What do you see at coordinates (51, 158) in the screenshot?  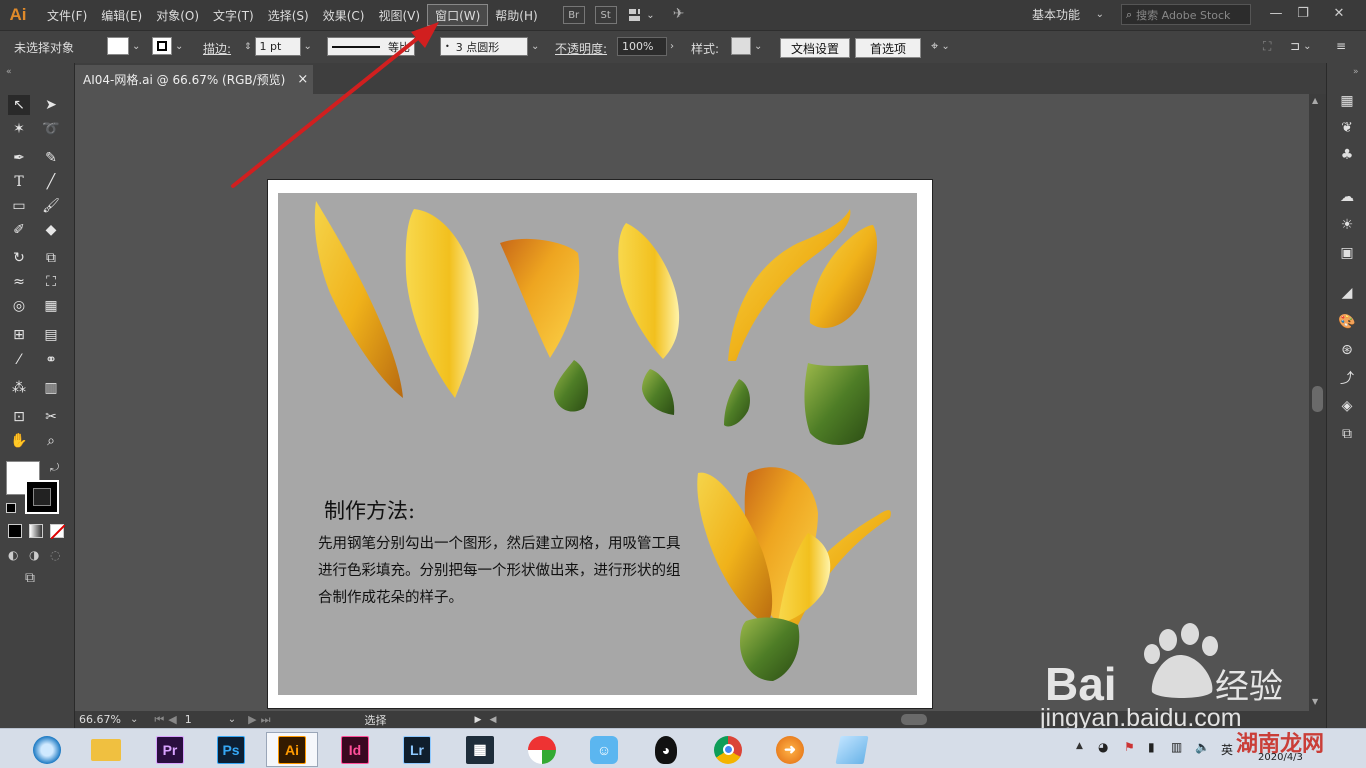 I see `curvature-tool-icon: ✎` at bounding box center [51, 158].